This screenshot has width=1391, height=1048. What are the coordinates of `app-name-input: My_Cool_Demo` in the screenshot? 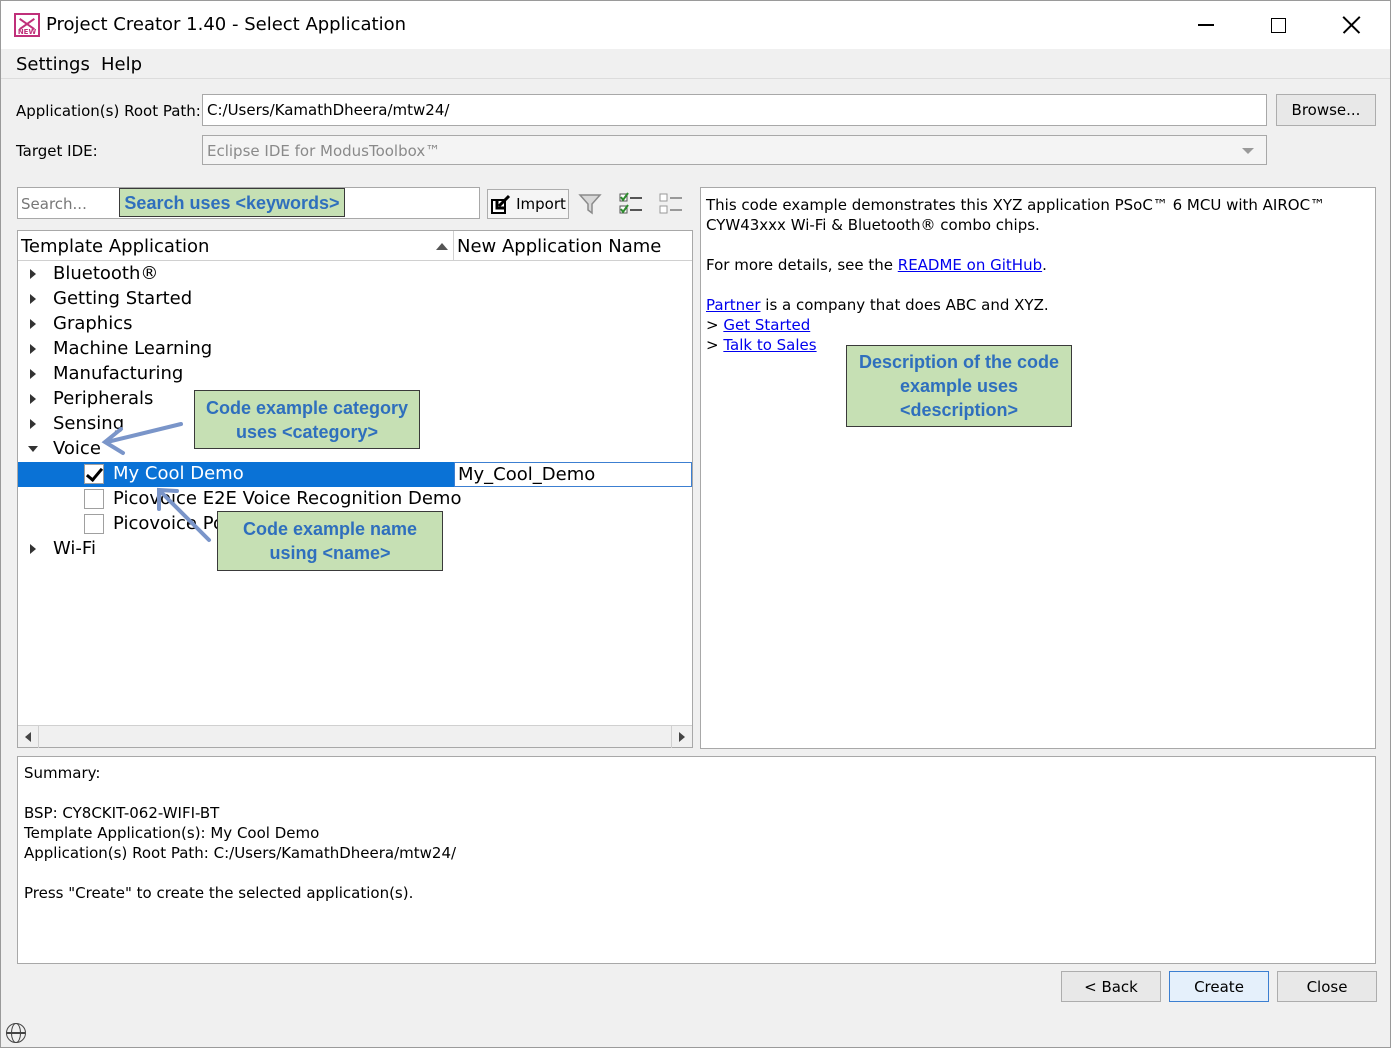 It's located at (573, 474).